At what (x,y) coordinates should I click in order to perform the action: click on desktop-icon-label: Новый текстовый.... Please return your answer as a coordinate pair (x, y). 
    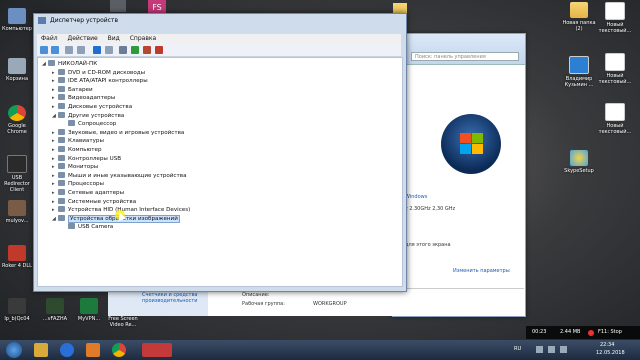
    Looking at the image, I should click on (615, 129).